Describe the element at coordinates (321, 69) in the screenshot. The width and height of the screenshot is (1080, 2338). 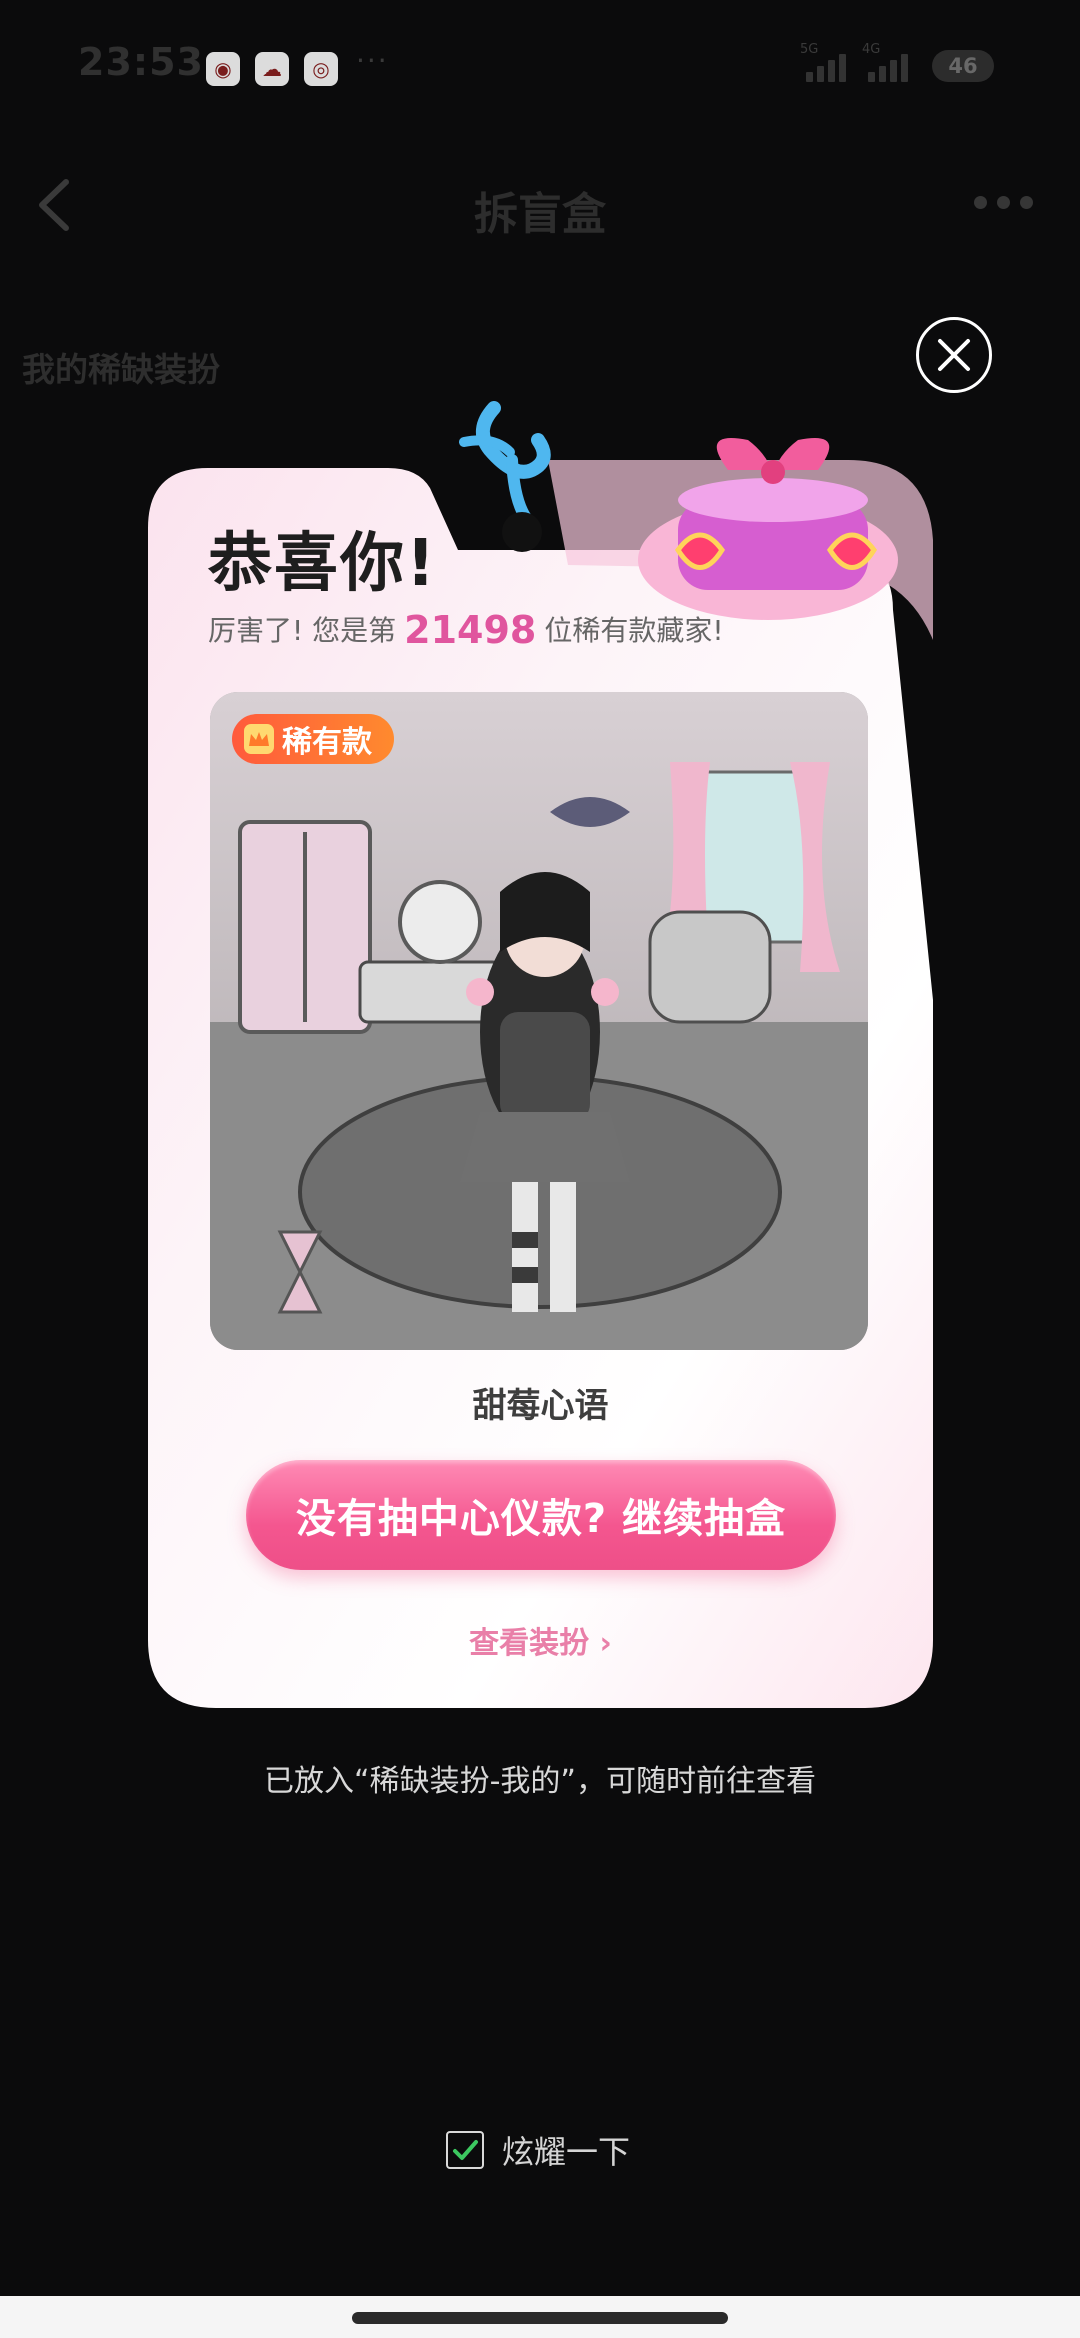
I see `app-icon-3: ◎` at that location.